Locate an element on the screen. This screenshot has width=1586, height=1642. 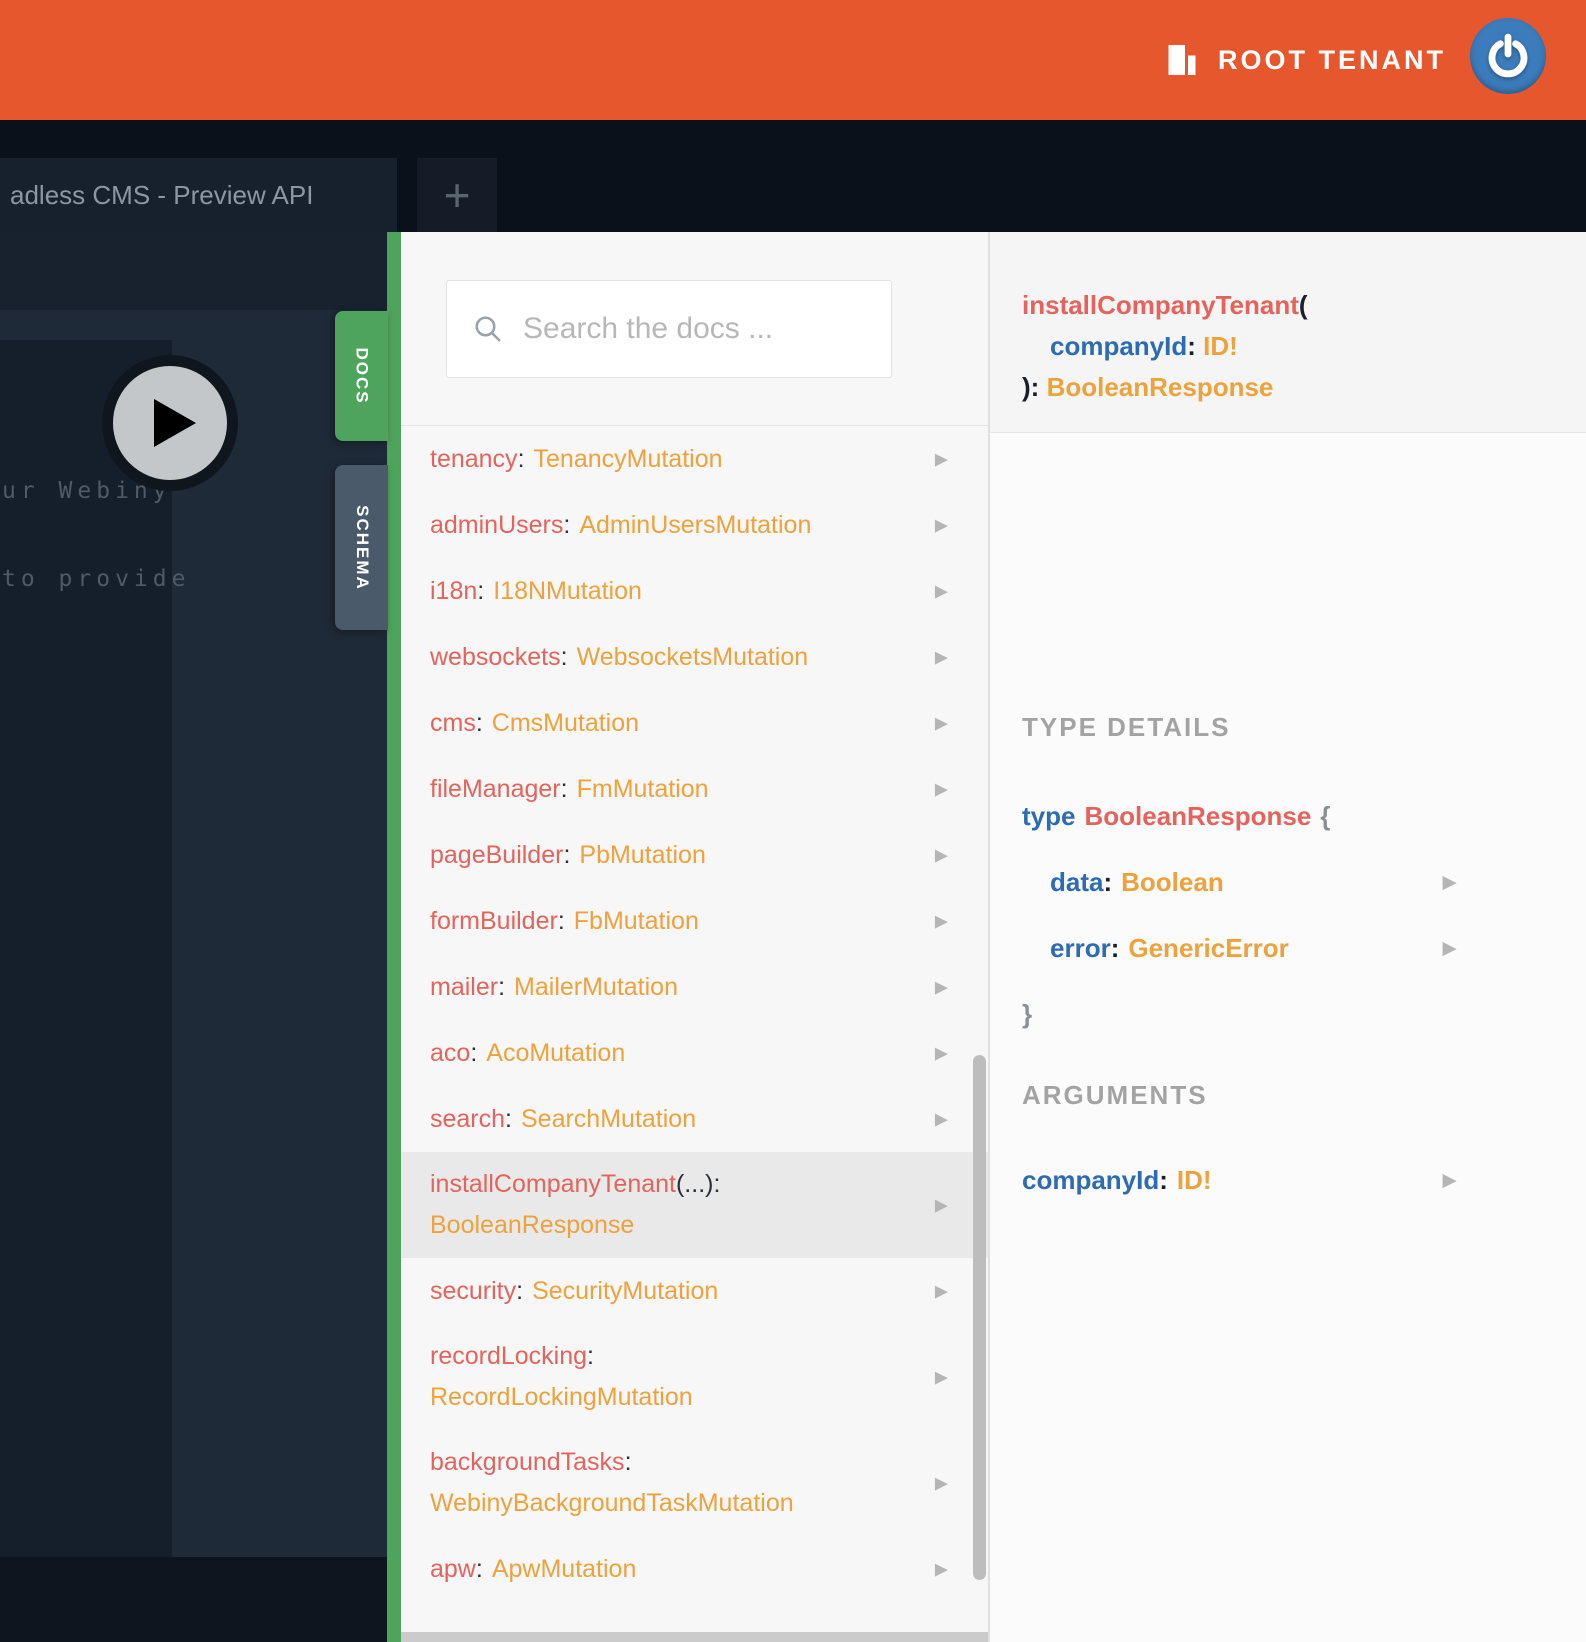
tab-docs: DOCS is located at coordinates (361, 376).